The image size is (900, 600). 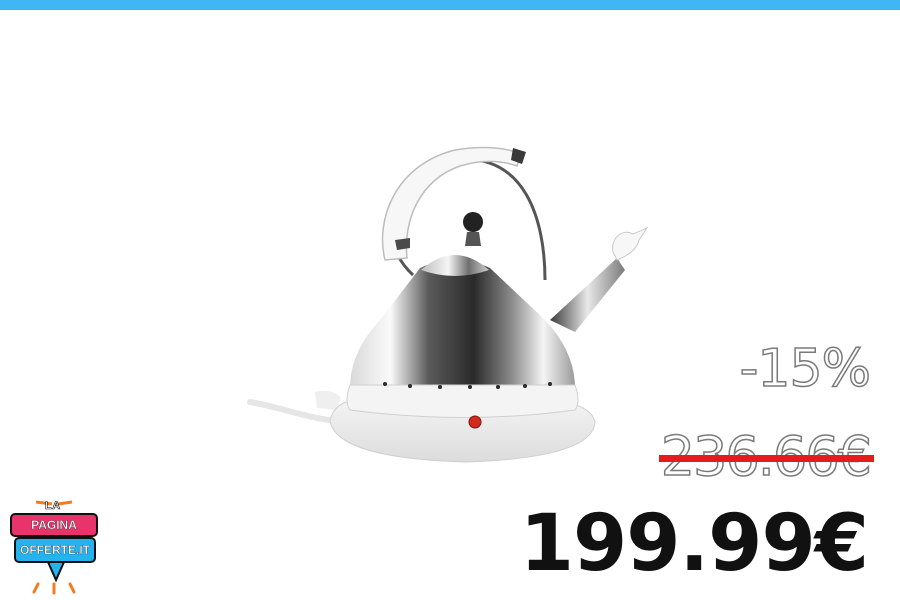 I want to click on logo-text-line2: OFFERTE.IT, so click(x=55, y=550).